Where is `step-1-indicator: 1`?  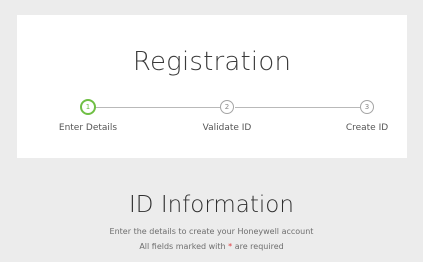 step-1-indicator: 1 is located at coordinates (88, 107).